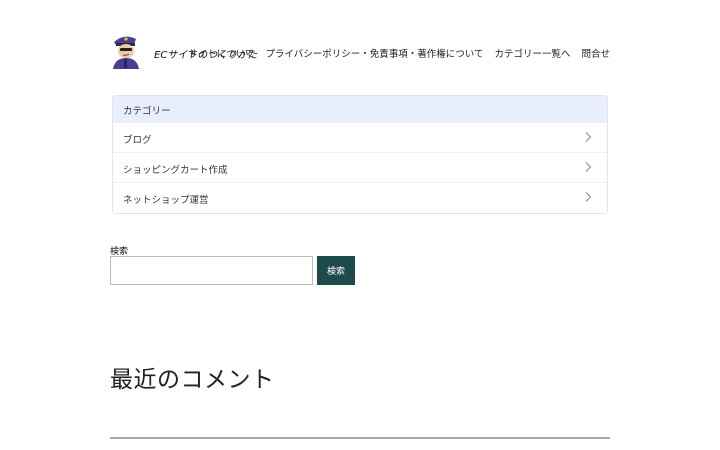 Image resolution: width=720 pixels, height=450 pixels. Describe the element at coordinates (360, 109) in the screenshot. I see `category-list-heading: カテゴリー` at that location.